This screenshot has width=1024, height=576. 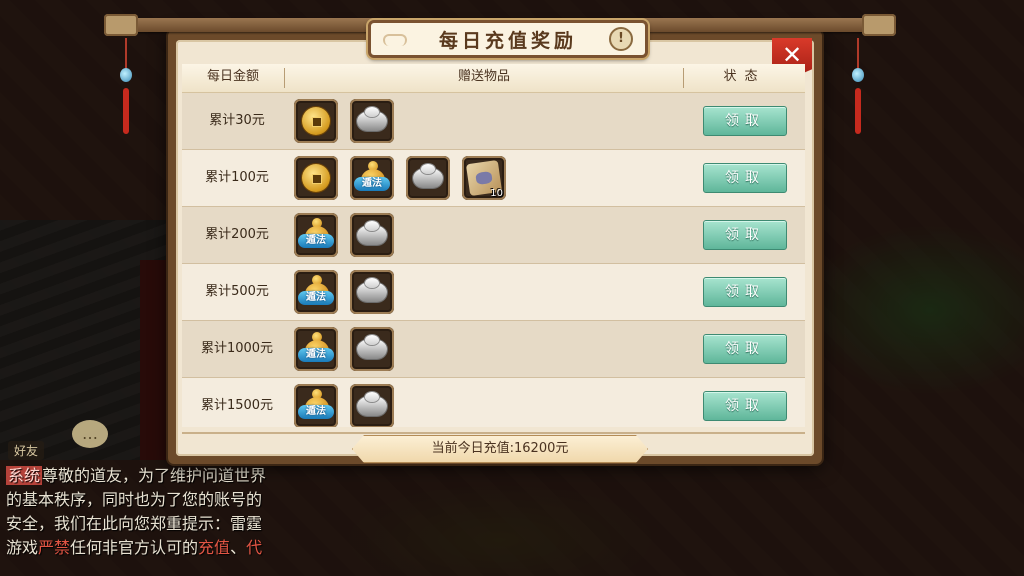 I want to click on chat-line-4e: 、, so click(x=238, y=547).